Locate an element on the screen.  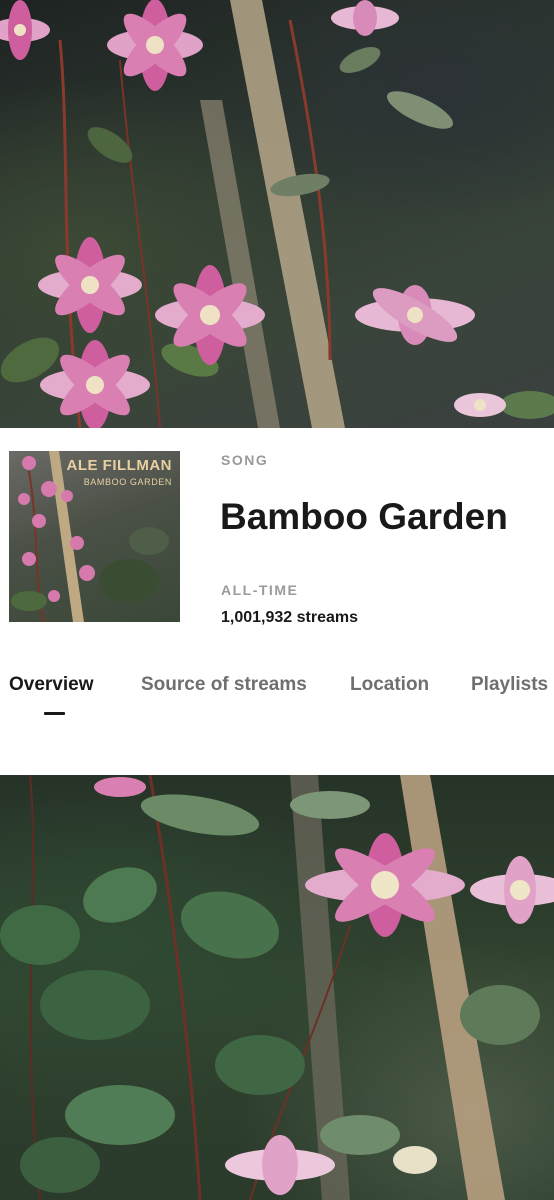
song-title: Bamboo Garden is located at coordinates (364, 516).